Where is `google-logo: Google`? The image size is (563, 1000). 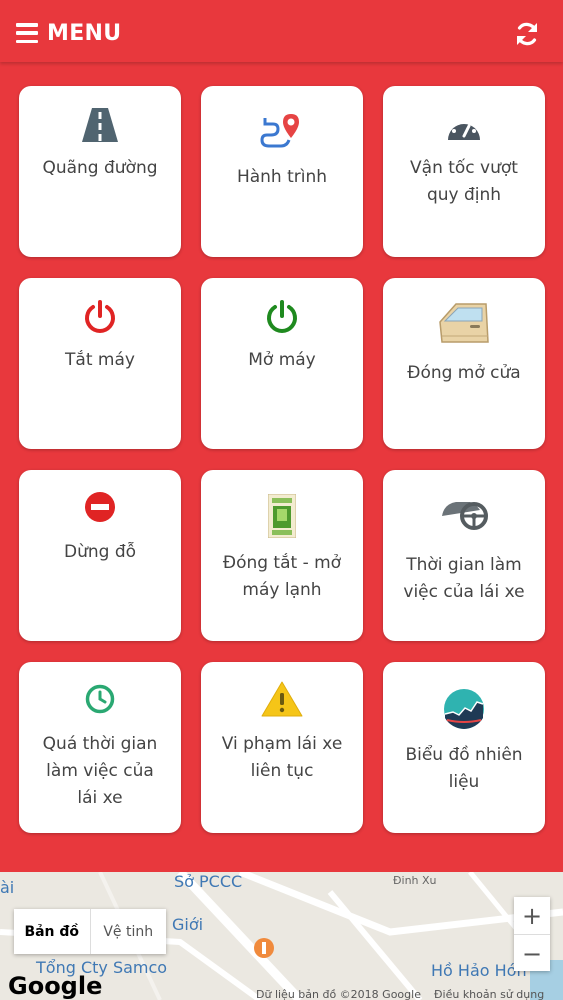
google-logo: Google is located at coordinates (55, 986).